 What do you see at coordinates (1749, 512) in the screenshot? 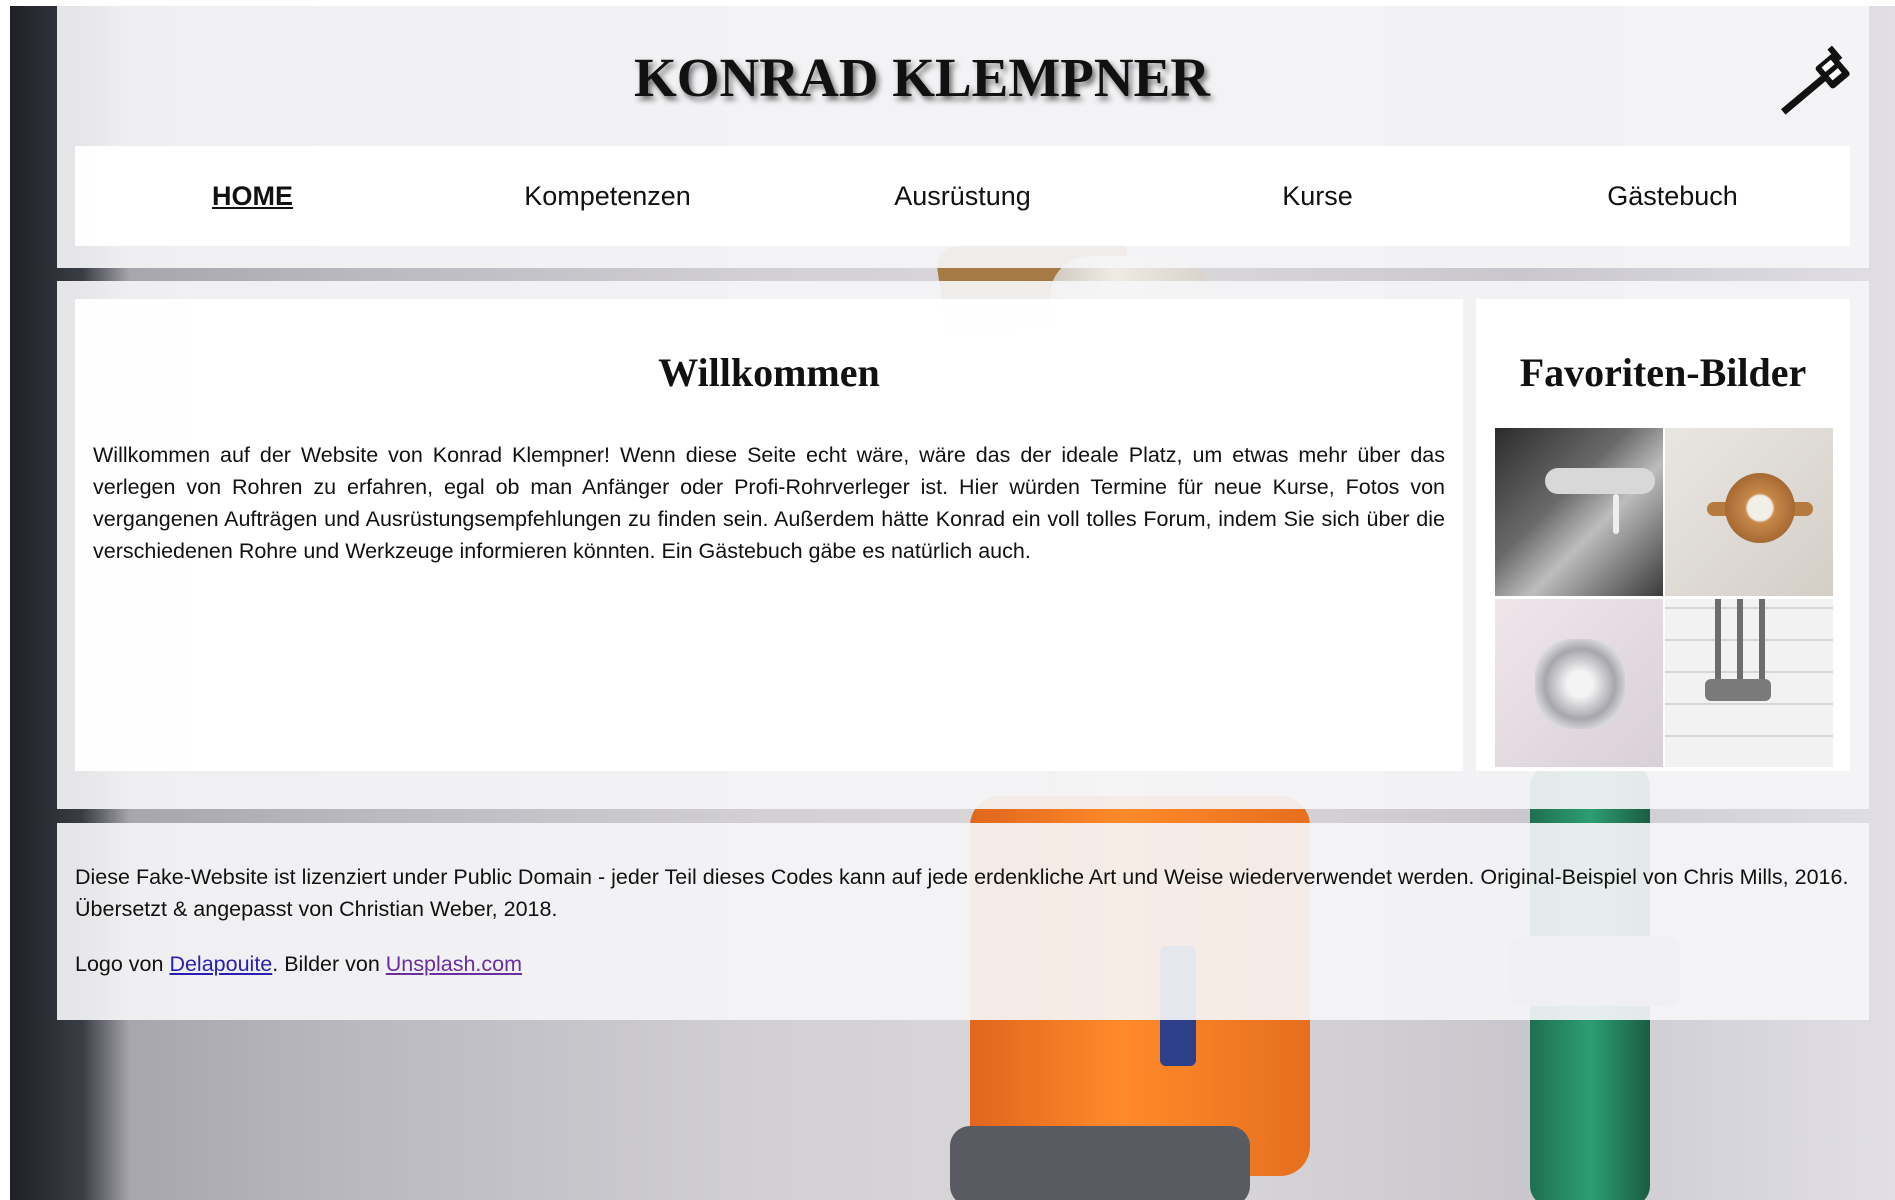
I see `brass-tap-image` at bounding box center [1749, 512].